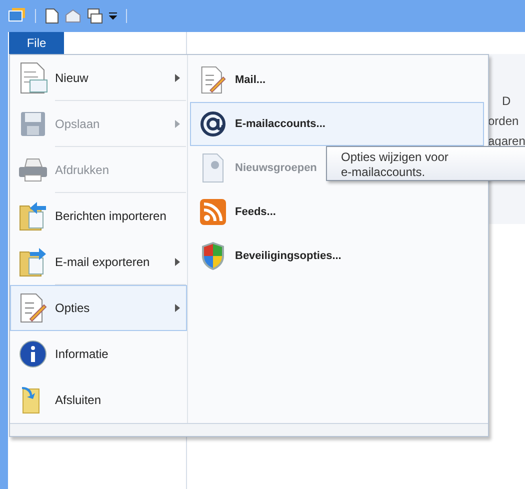 The image size is (525, 489). Describe the element at coordinates (425, 163) in the screenshot. I see `tooltip: Opties wijzigen voor e-mailaccounts.` at that location.